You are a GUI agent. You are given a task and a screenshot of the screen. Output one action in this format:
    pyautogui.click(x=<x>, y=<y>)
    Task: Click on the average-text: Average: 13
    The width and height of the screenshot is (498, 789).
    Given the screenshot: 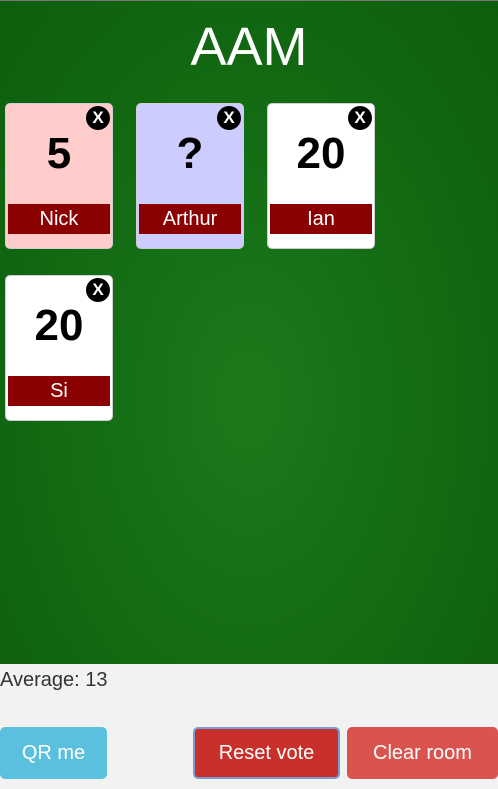 What is the action you would take?
    pyautogui.click(x=54, y=680)
    